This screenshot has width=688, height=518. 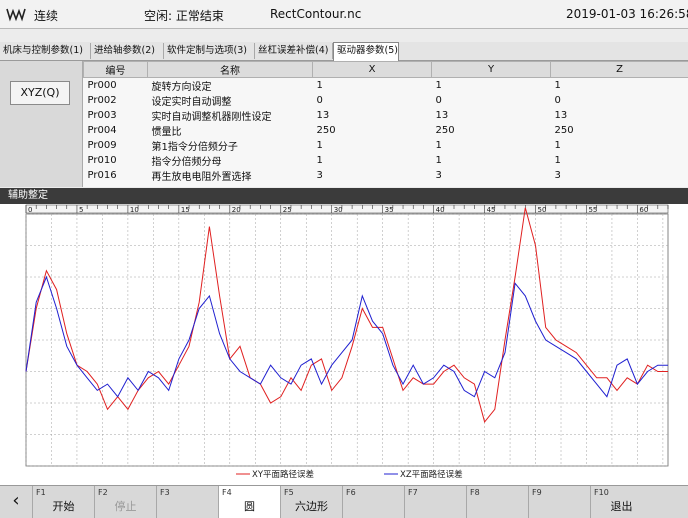 I want to click on fkey-f7: F7, so click(x=435, y=502).